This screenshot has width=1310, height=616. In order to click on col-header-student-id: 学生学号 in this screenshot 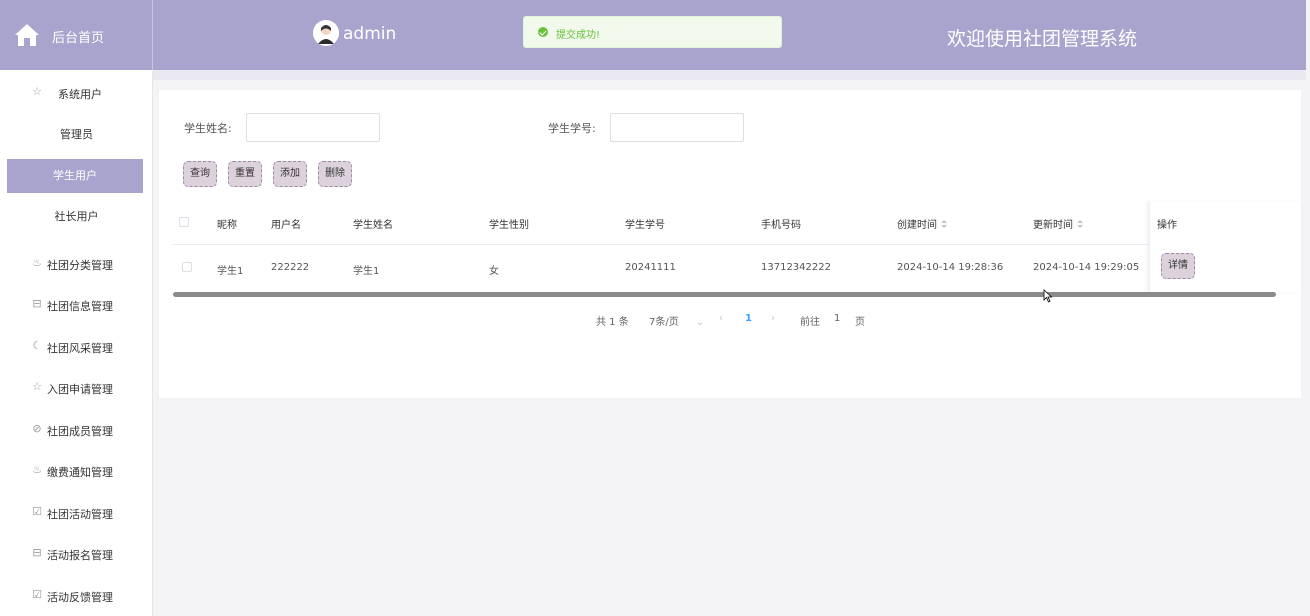, I will do `click(645, 225)`.